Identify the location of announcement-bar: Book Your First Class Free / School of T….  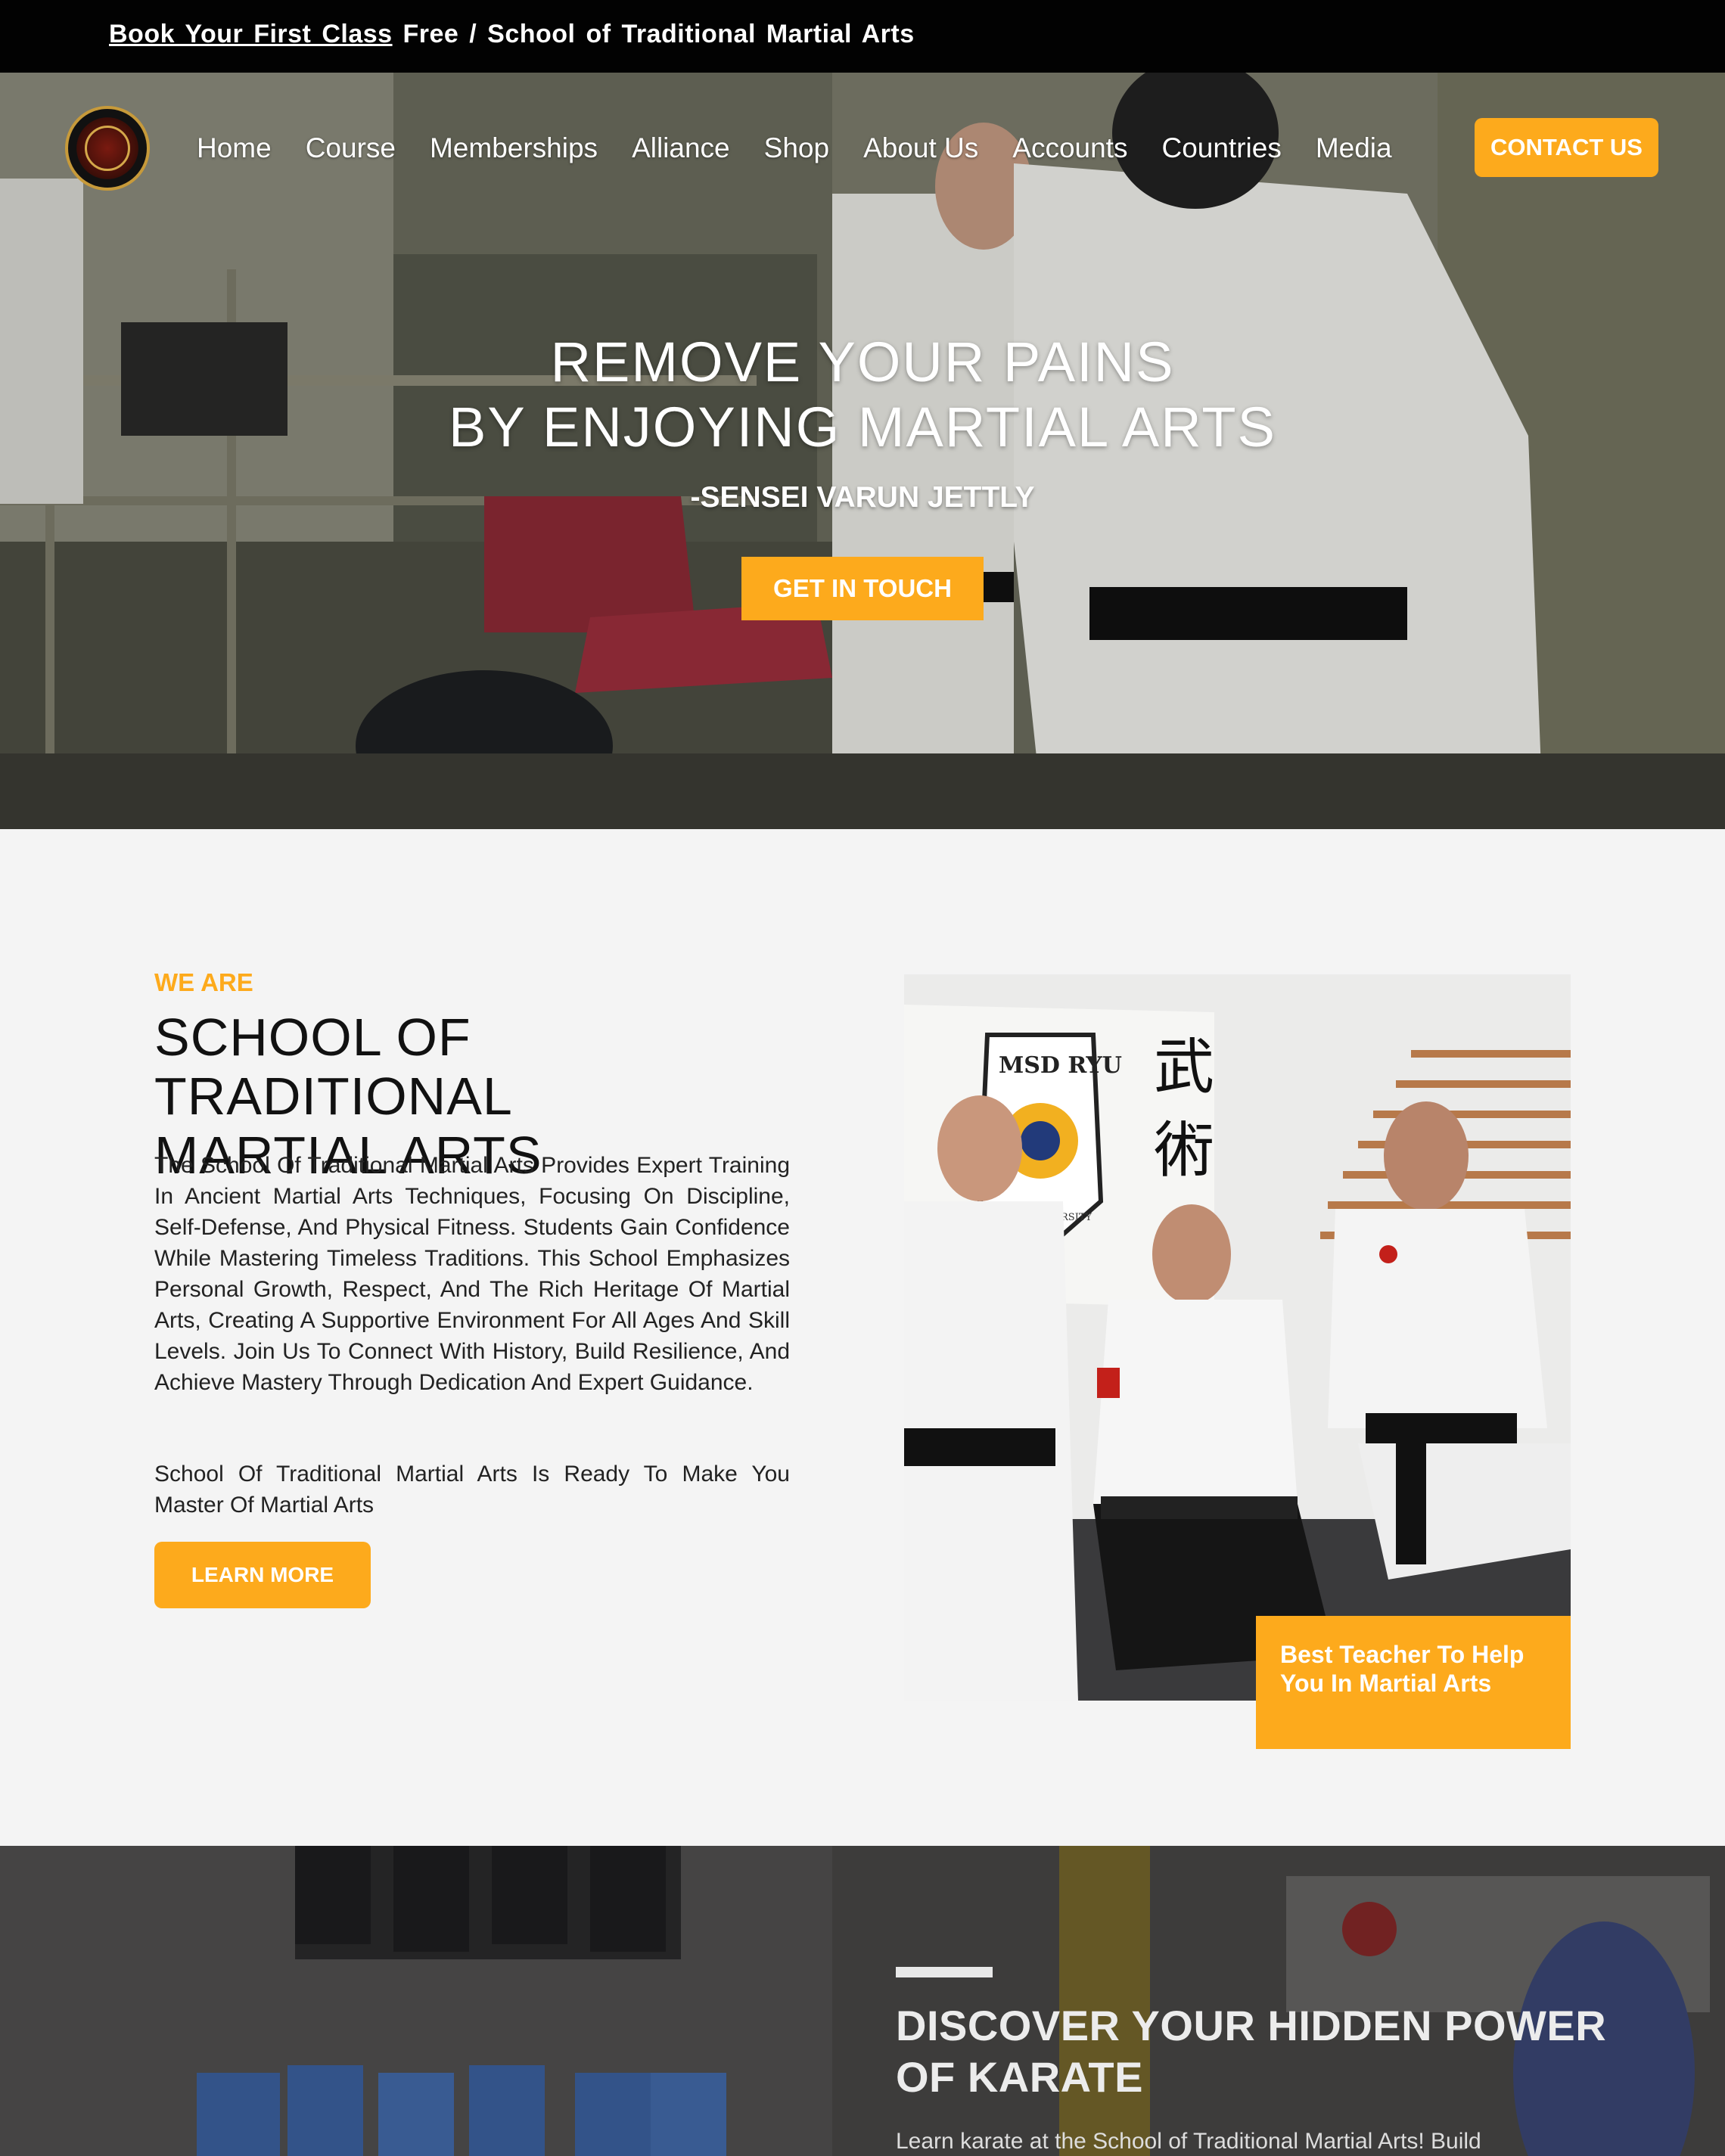
(862, 36).